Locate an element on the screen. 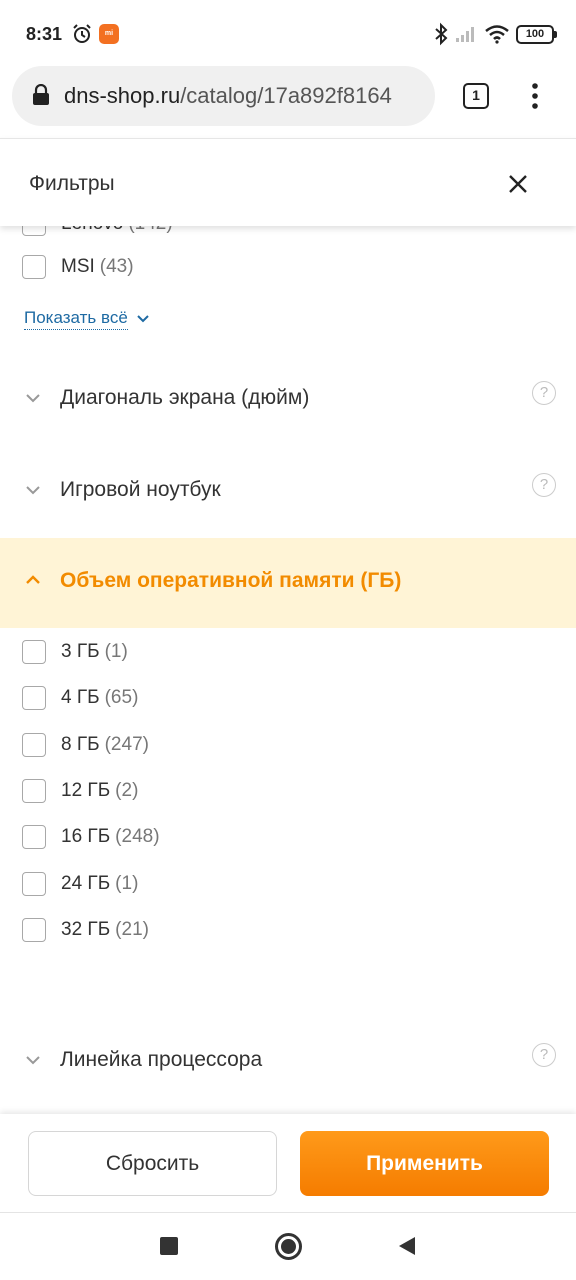 This screenshot has height=1280, width=576. show-all-link: Показать всё is located at coordinates (87, 319).